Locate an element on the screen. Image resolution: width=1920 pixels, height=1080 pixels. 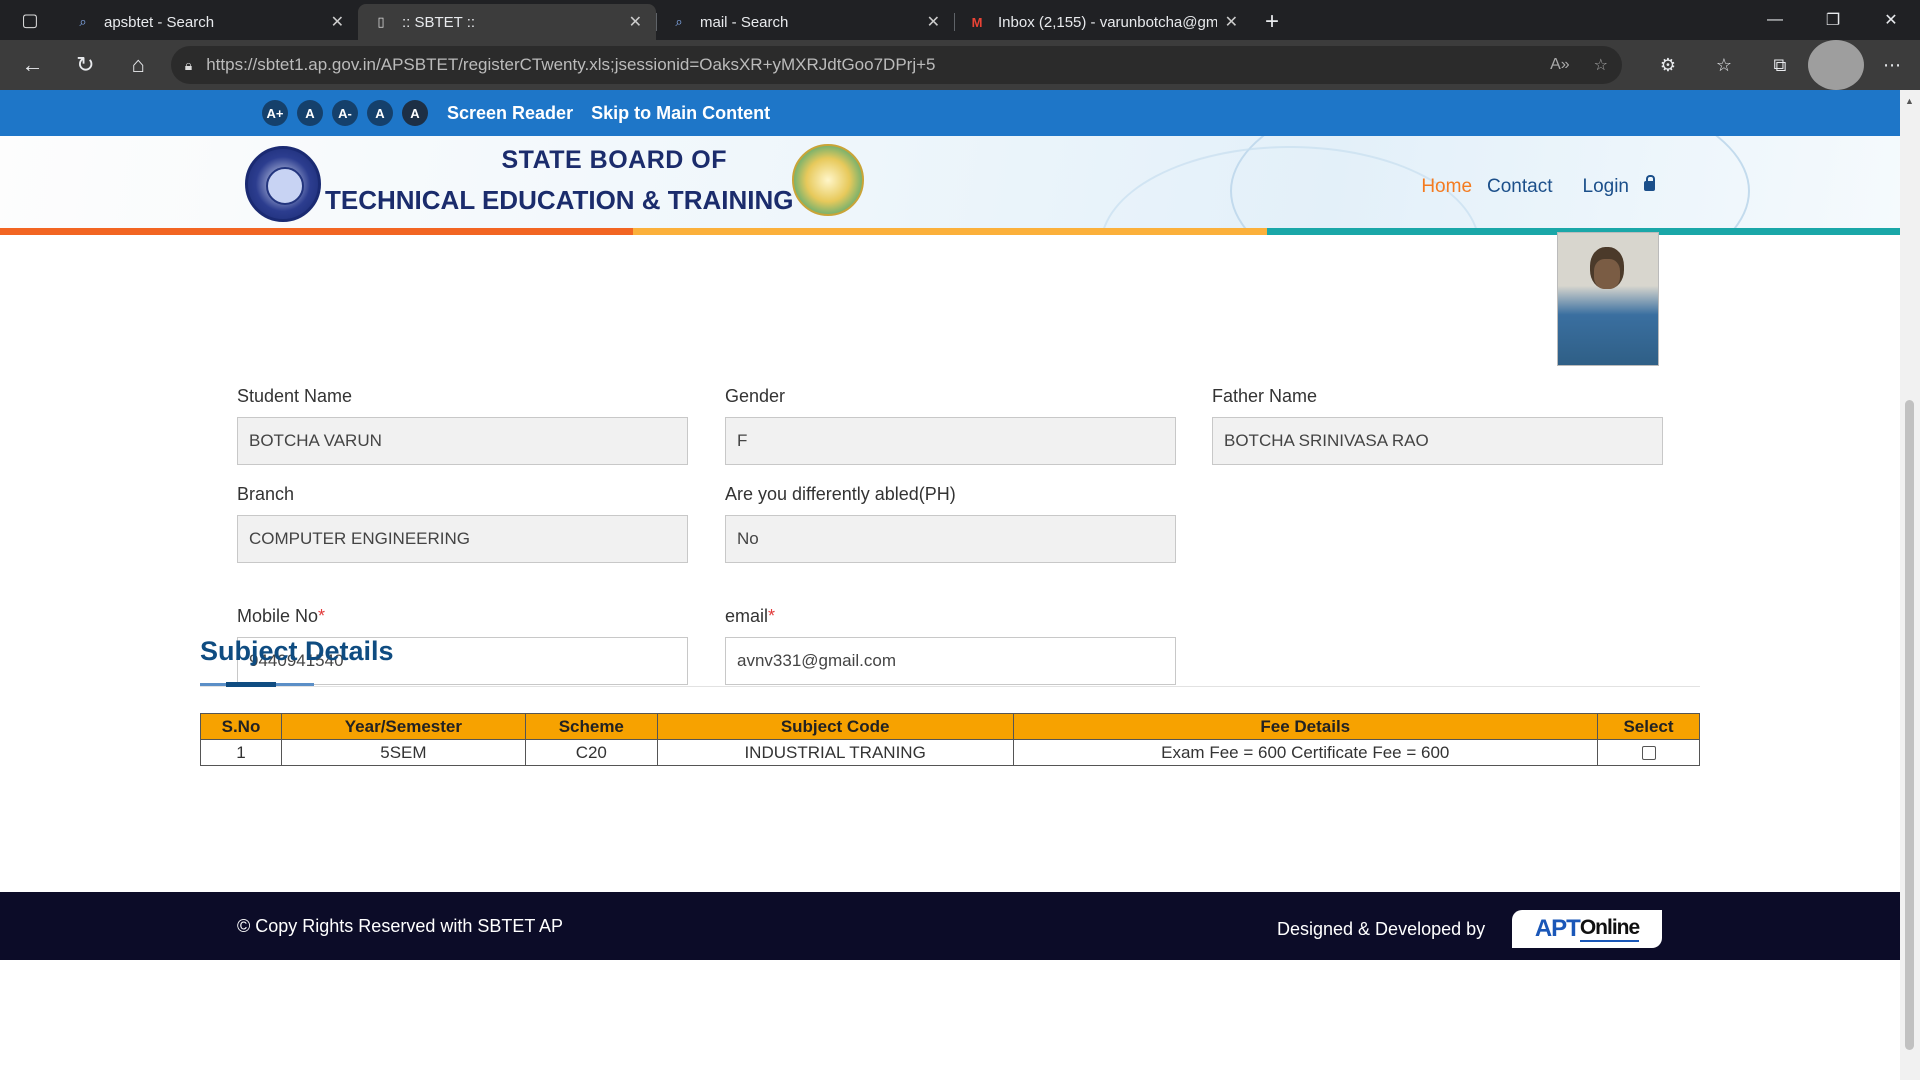
title-accent is located at coordinates (257, 684).